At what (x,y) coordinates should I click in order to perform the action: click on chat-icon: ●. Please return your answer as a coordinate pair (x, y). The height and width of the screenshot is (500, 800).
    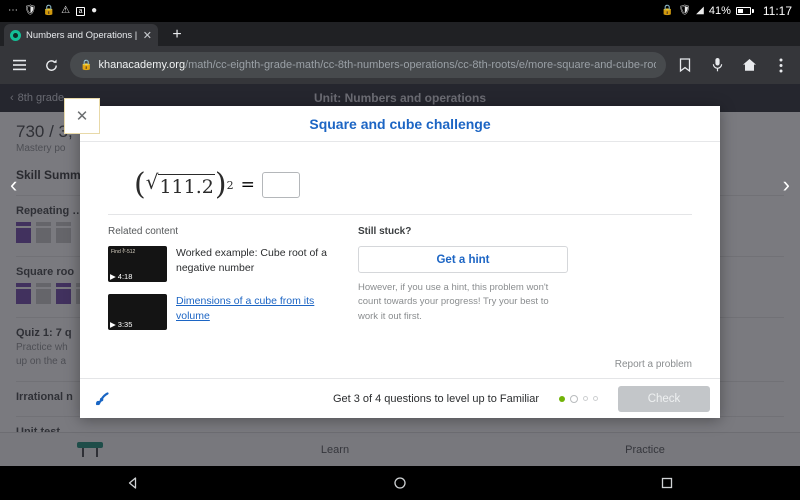
    Looking at the image, I should click on (94, 10).